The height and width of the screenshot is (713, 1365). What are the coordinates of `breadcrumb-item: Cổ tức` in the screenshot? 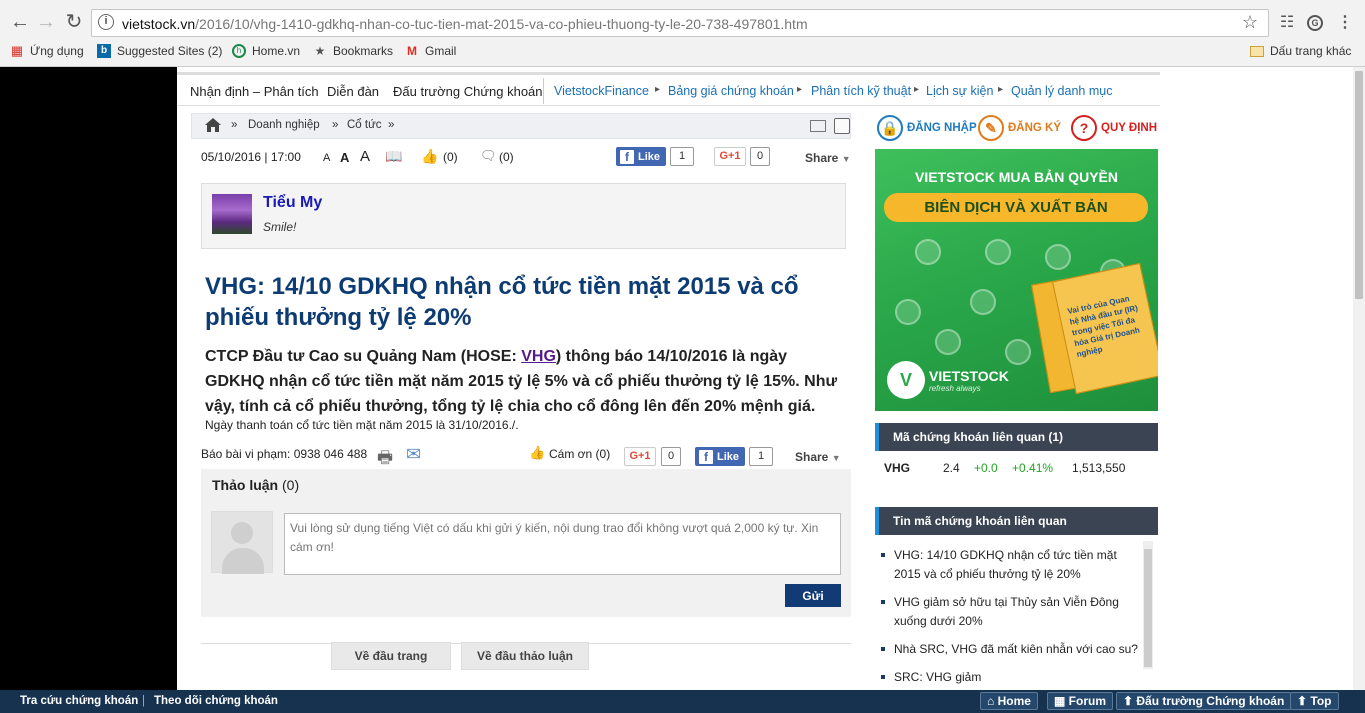 It's located at (364, 125).